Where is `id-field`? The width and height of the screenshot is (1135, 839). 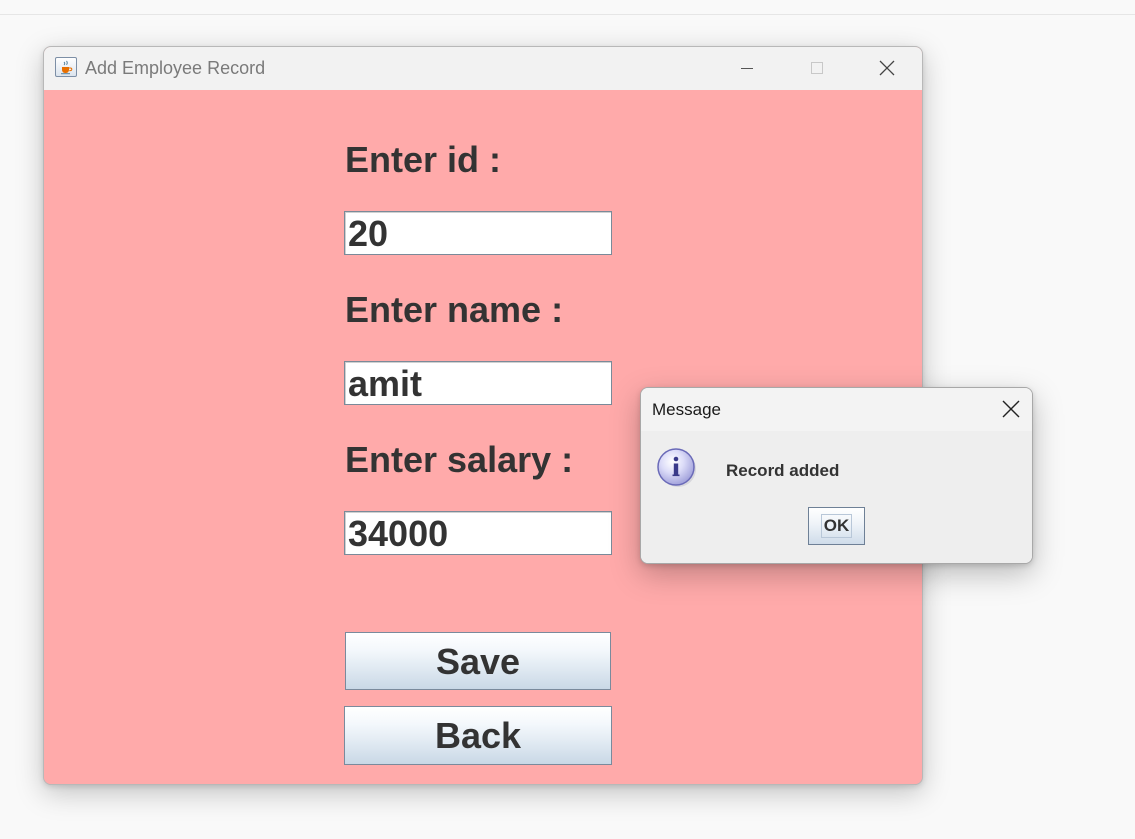
id-field is located at coordinates (478, 233).